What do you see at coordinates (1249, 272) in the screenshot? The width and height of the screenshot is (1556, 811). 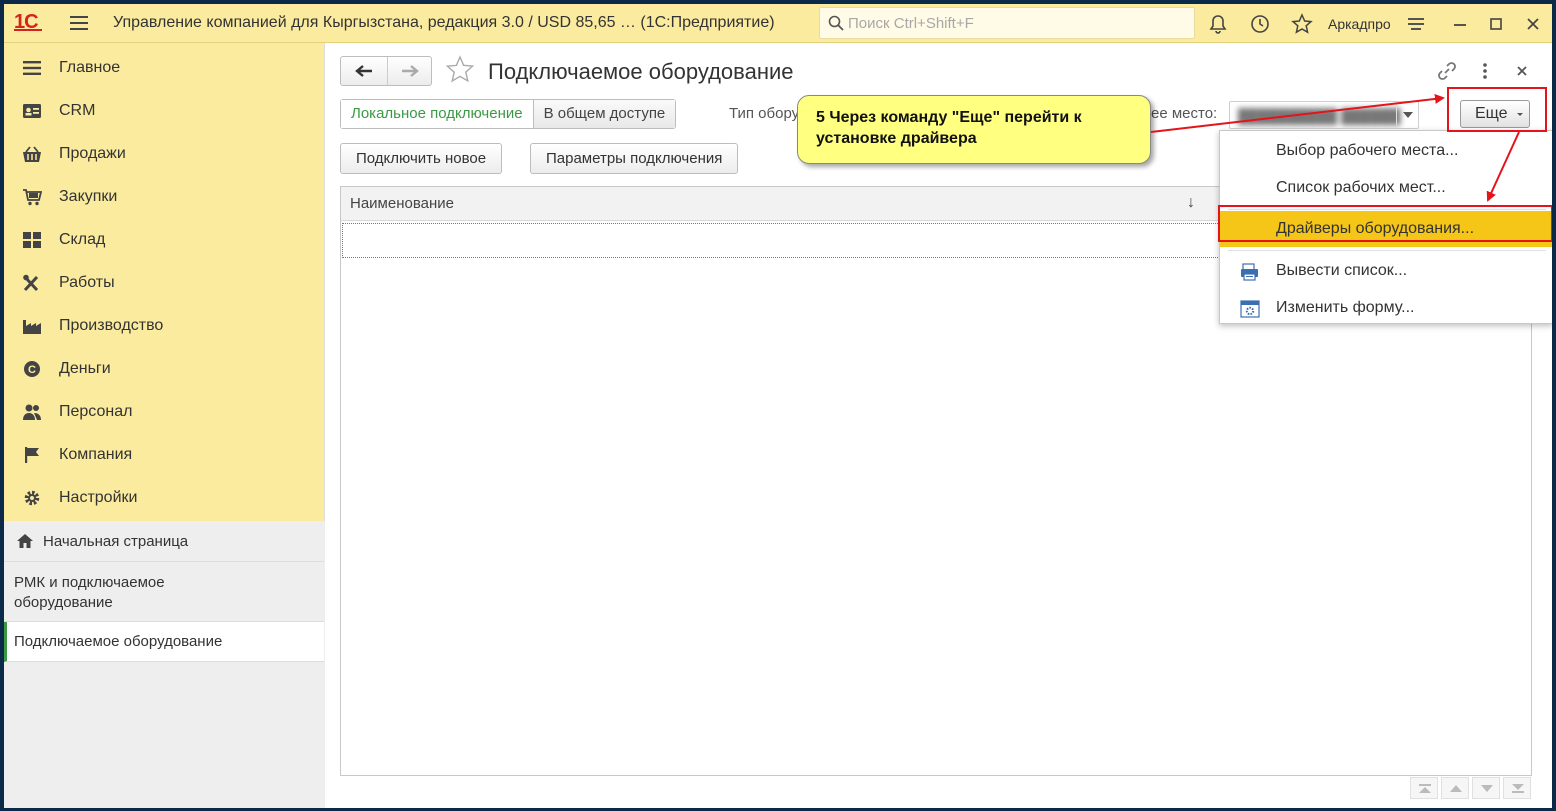 I see `print-list-icon` at bounding box center [1249, 272].